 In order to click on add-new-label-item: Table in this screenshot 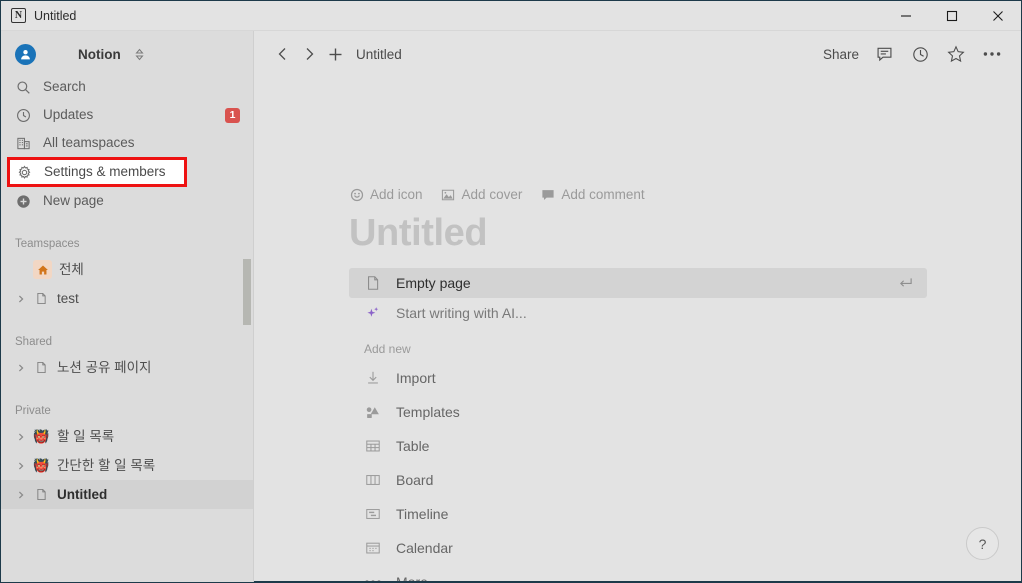, I will do `click(413, 445)`.